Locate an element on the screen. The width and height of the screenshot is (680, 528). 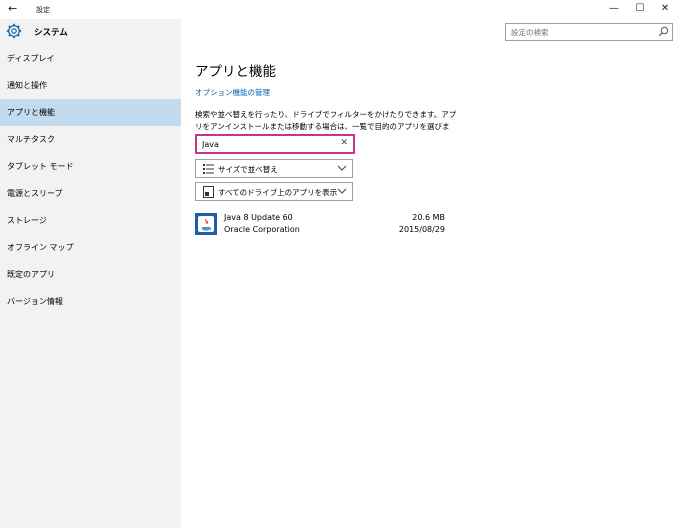
manage-optional-features-link: オプション機能の管理 is located at coordinates (232, 92).